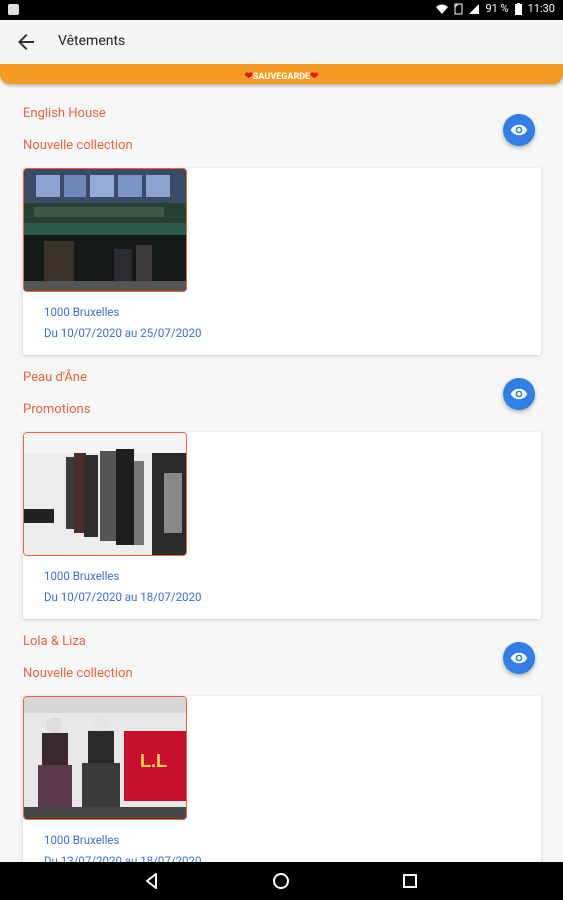  I want to click on sim-icon, so click(458, 8).